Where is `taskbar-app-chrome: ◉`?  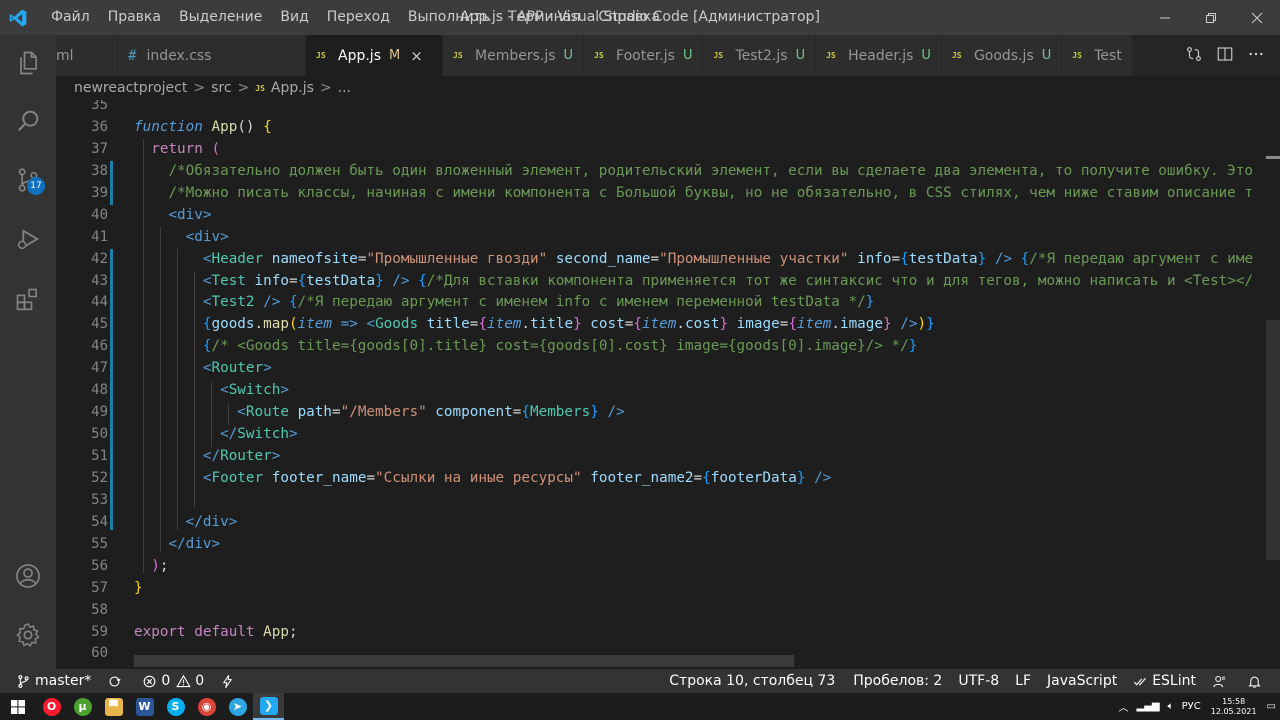
taskbar-app-chrome: ◉ is located at coordinates (206, 706).